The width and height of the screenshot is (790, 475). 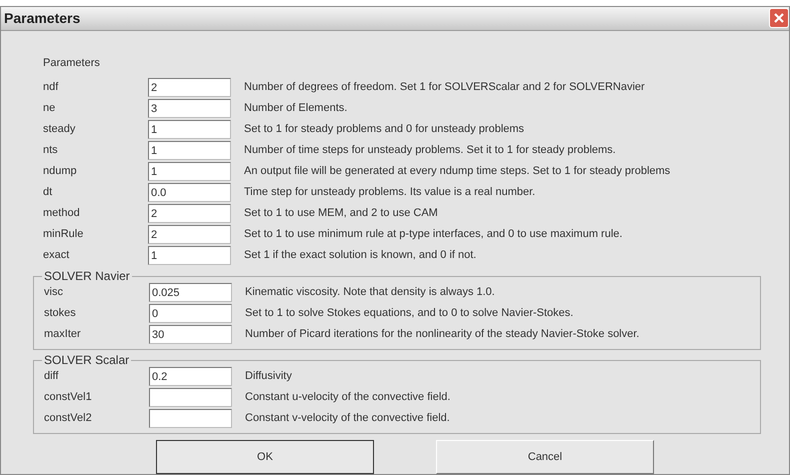 I want to click on parameter-description: Kinematic viscosity. Note that density is always 1.0., so click(x=370, y=292).